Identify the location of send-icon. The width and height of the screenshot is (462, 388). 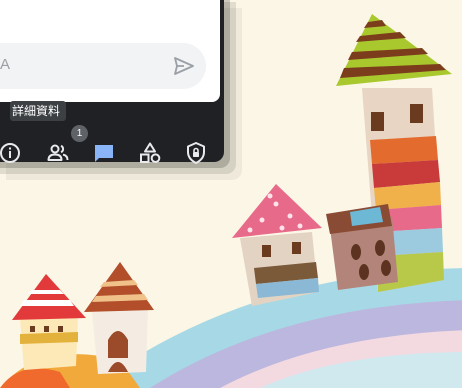
(184, 66).